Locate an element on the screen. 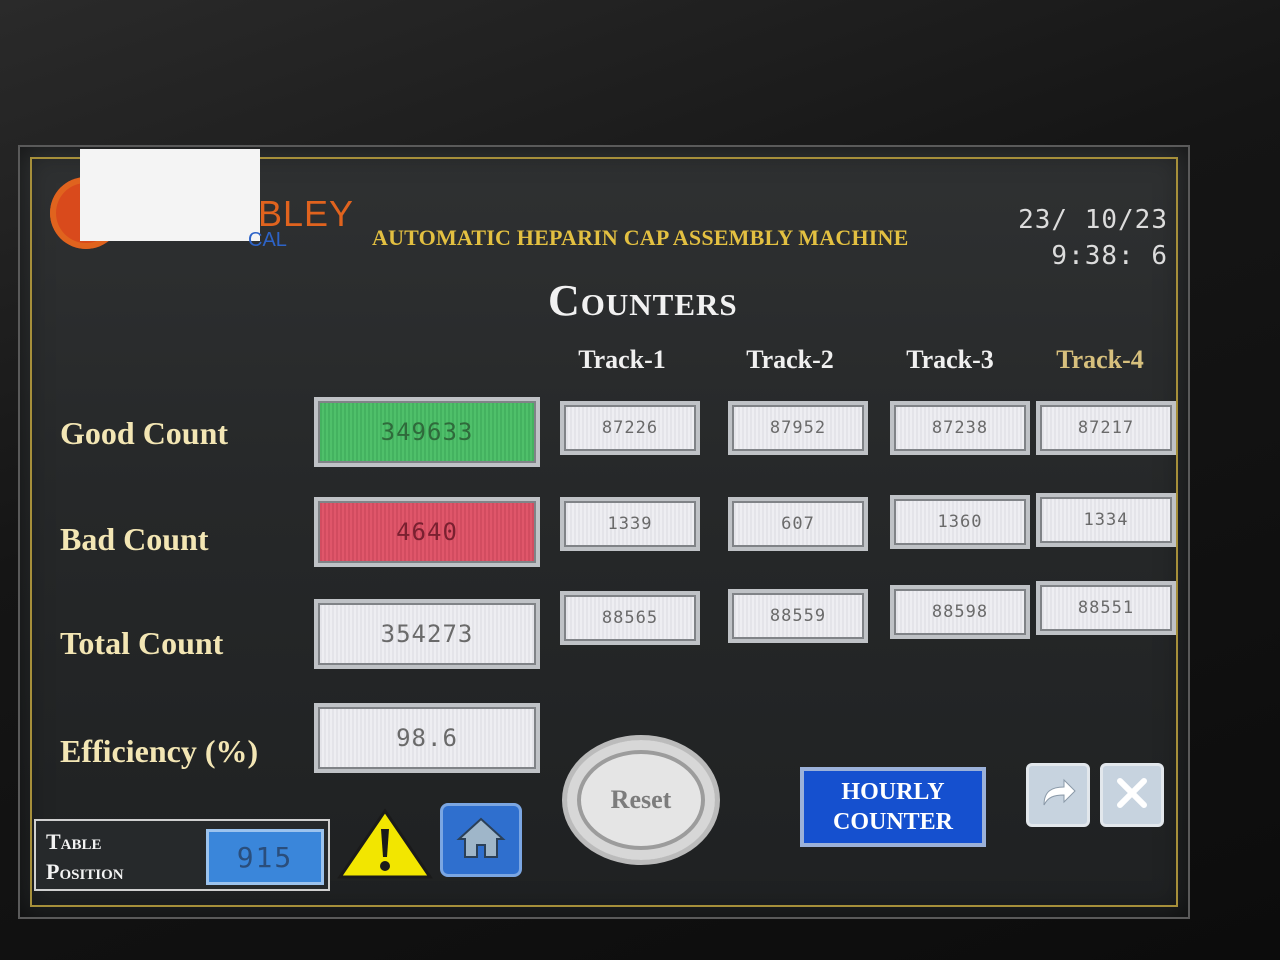  date-display: 23/ 10/23 is located at coordinates (1093, 220).